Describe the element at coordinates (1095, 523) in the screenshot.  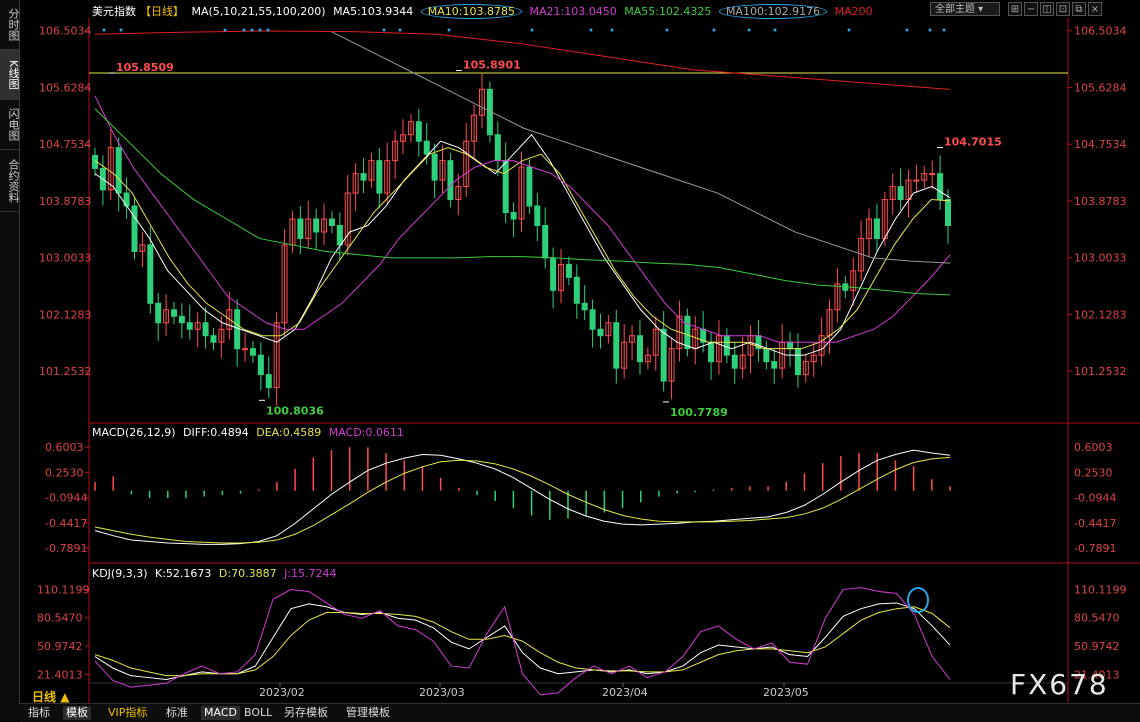
I see `macd-y-label-right: -0.4417` at that location.